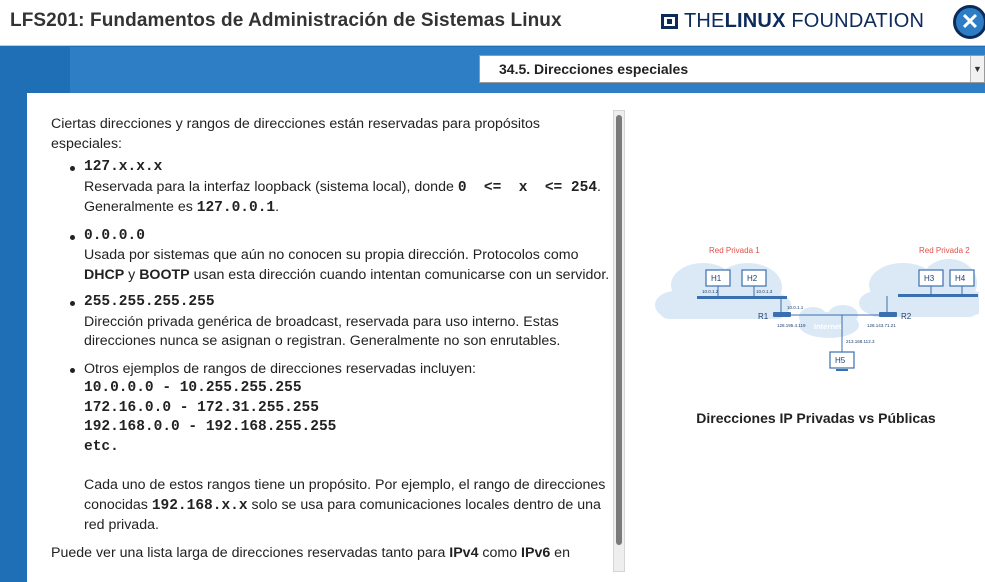  What do you see at coordinates (732, 69) in the screenshot?
I see `section-select: 34.5. Direcciones especiales ▼` at bounding box center [732, 69].